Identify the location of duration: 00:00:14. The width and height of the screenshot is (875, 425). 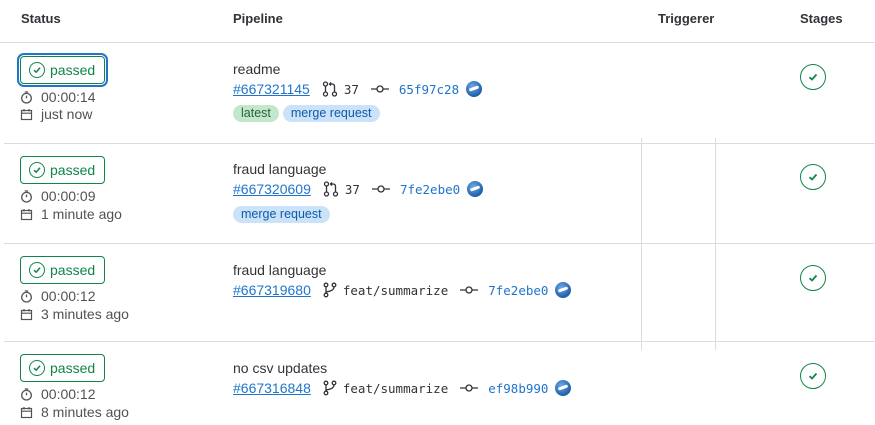
(58, 97).